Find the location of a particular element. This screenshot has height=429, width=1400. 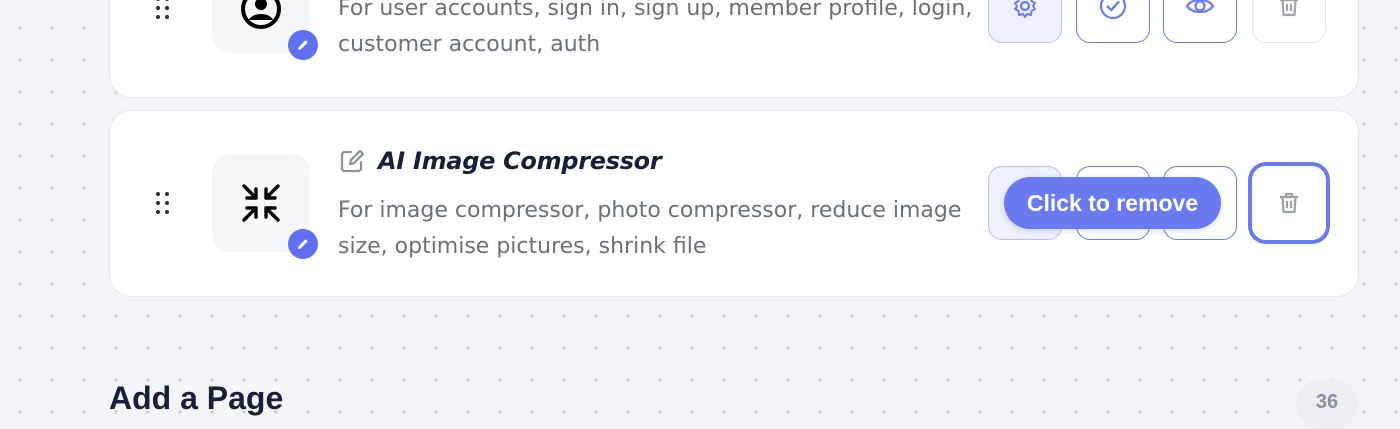

page-title-row: AI Image Compressor is located at coordinates (500, 161).